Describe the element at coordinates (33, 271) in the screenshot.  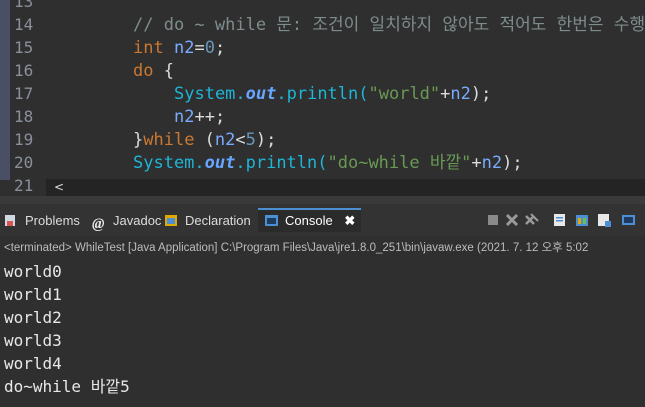
I see `console-line: world0` at that location.